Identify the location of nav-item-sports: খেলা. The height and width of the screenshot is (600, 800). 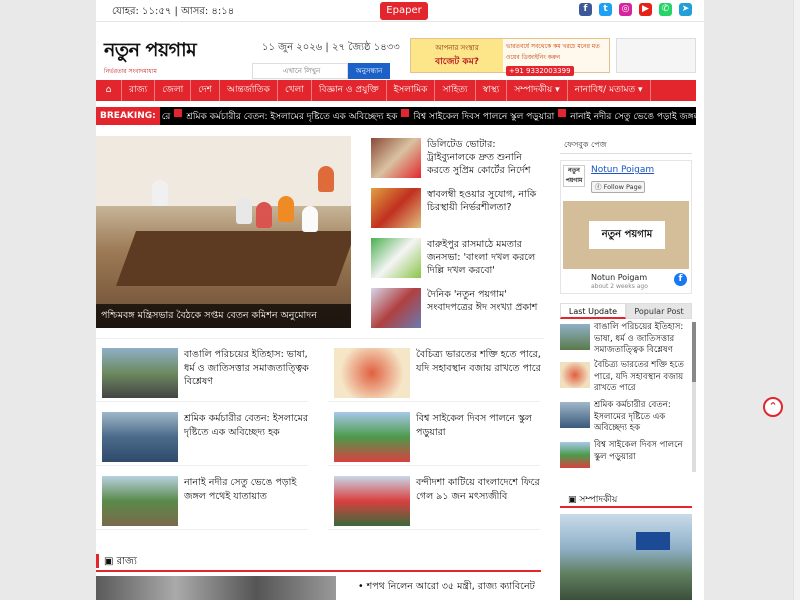
(295, 90).